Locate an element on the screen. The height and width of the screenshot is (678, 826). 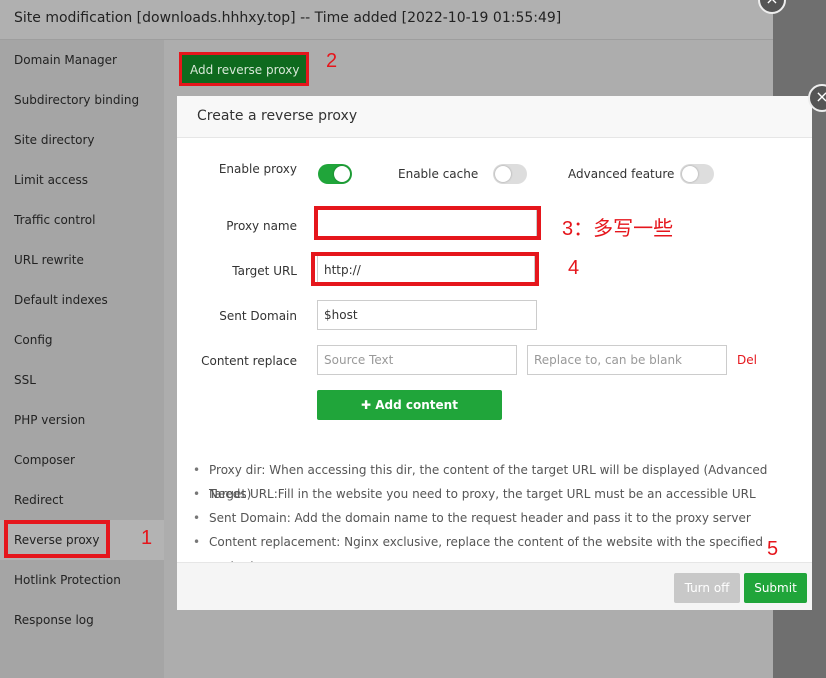
sidebar-item-hotlink-protection: Hotlink Protection is located at coordinates (82, 580).